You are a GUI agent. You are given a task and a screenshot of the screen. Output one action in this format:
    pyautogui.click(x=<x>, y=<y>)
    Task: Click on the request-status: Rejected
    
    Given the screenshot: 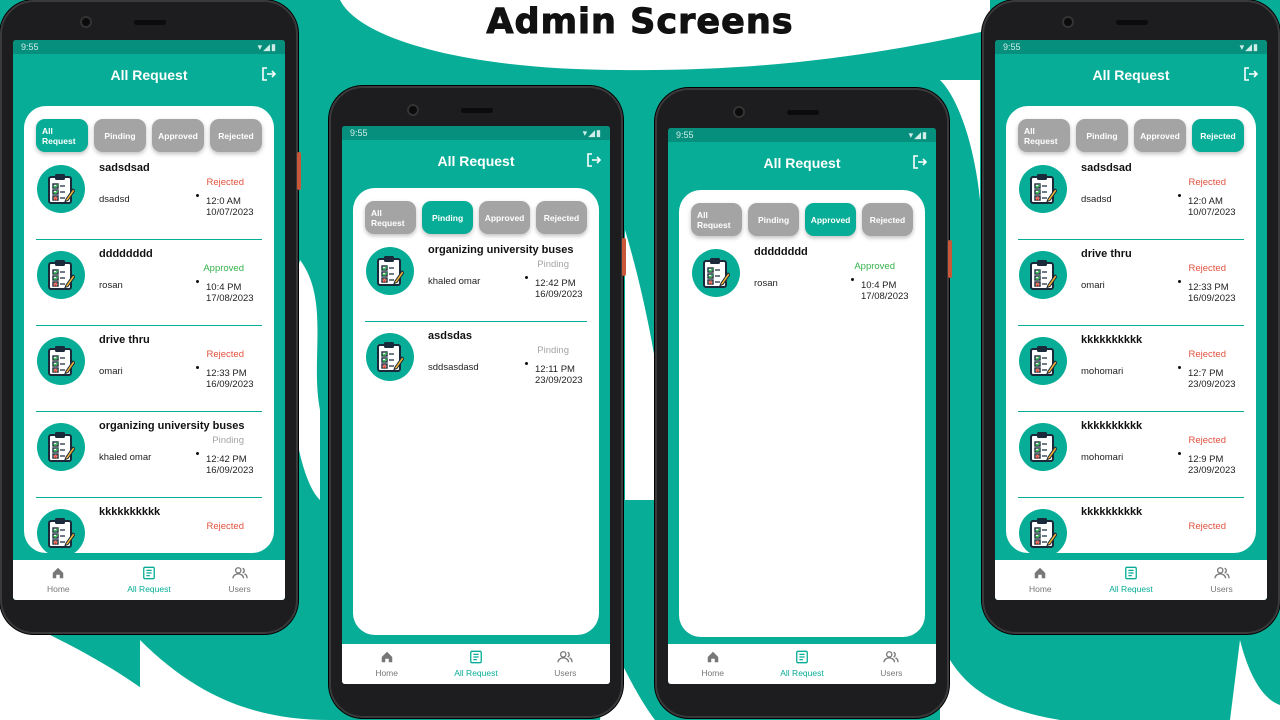 What is the action you would take?
    pyautogui.click(x=1207, y=268)
    